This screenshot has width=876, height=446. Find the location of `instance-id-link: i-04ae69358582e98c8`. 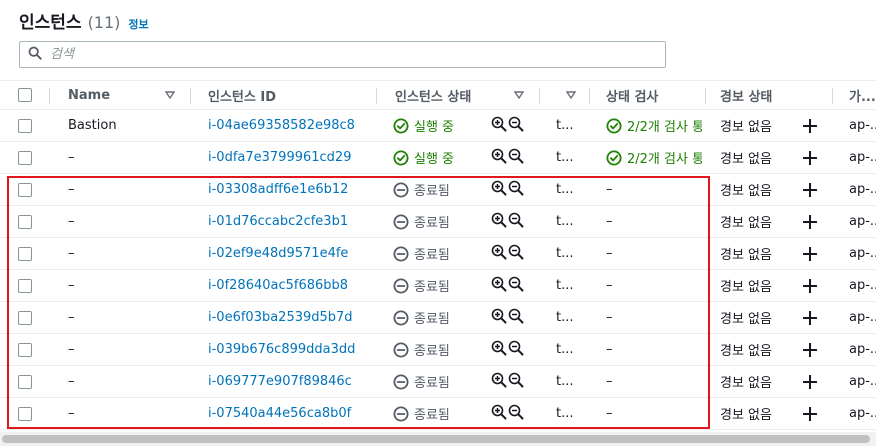

instance-id-link: i-04ae69358582e98c8 is located at coordinates (290, 125).